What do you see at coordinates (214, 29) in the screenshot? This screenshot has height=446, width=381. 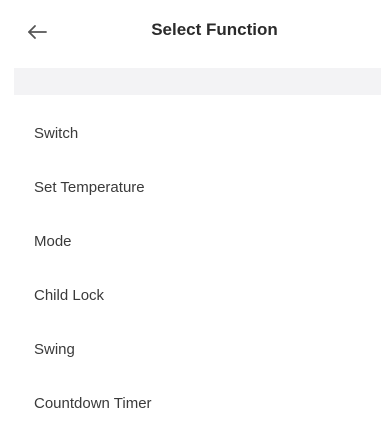 I see `page-title: Select Function` at bounding box center [214, 29].